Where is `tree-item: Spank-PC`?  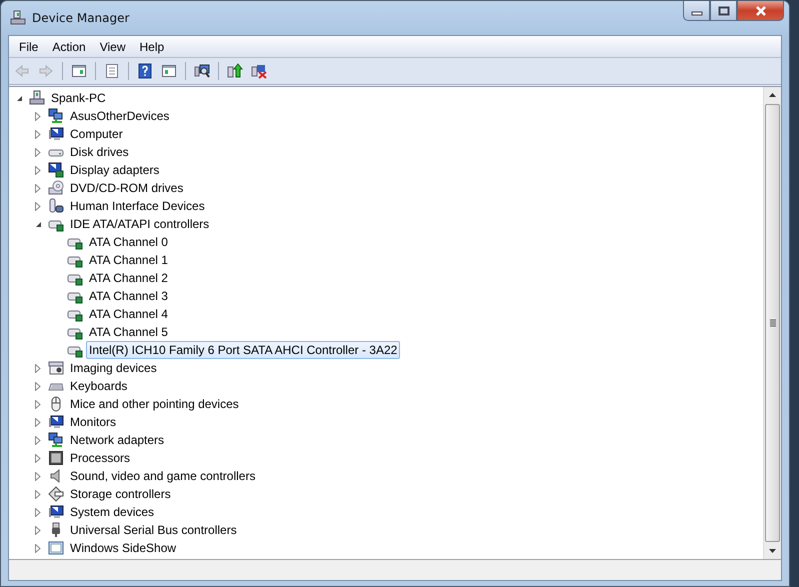
tree-item: Spank-PC is located at coordinates (78, 98).